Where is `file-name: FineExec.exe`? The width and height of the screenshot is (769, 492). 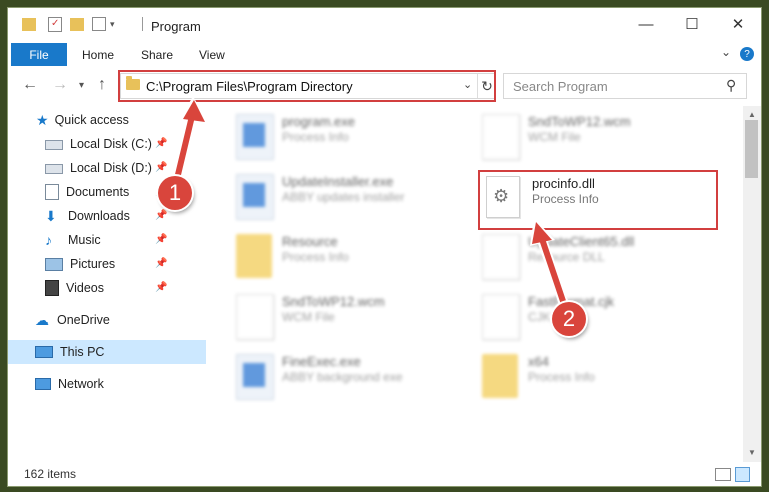 file-name: FineExec.exe is located at coordinates (321, 361).